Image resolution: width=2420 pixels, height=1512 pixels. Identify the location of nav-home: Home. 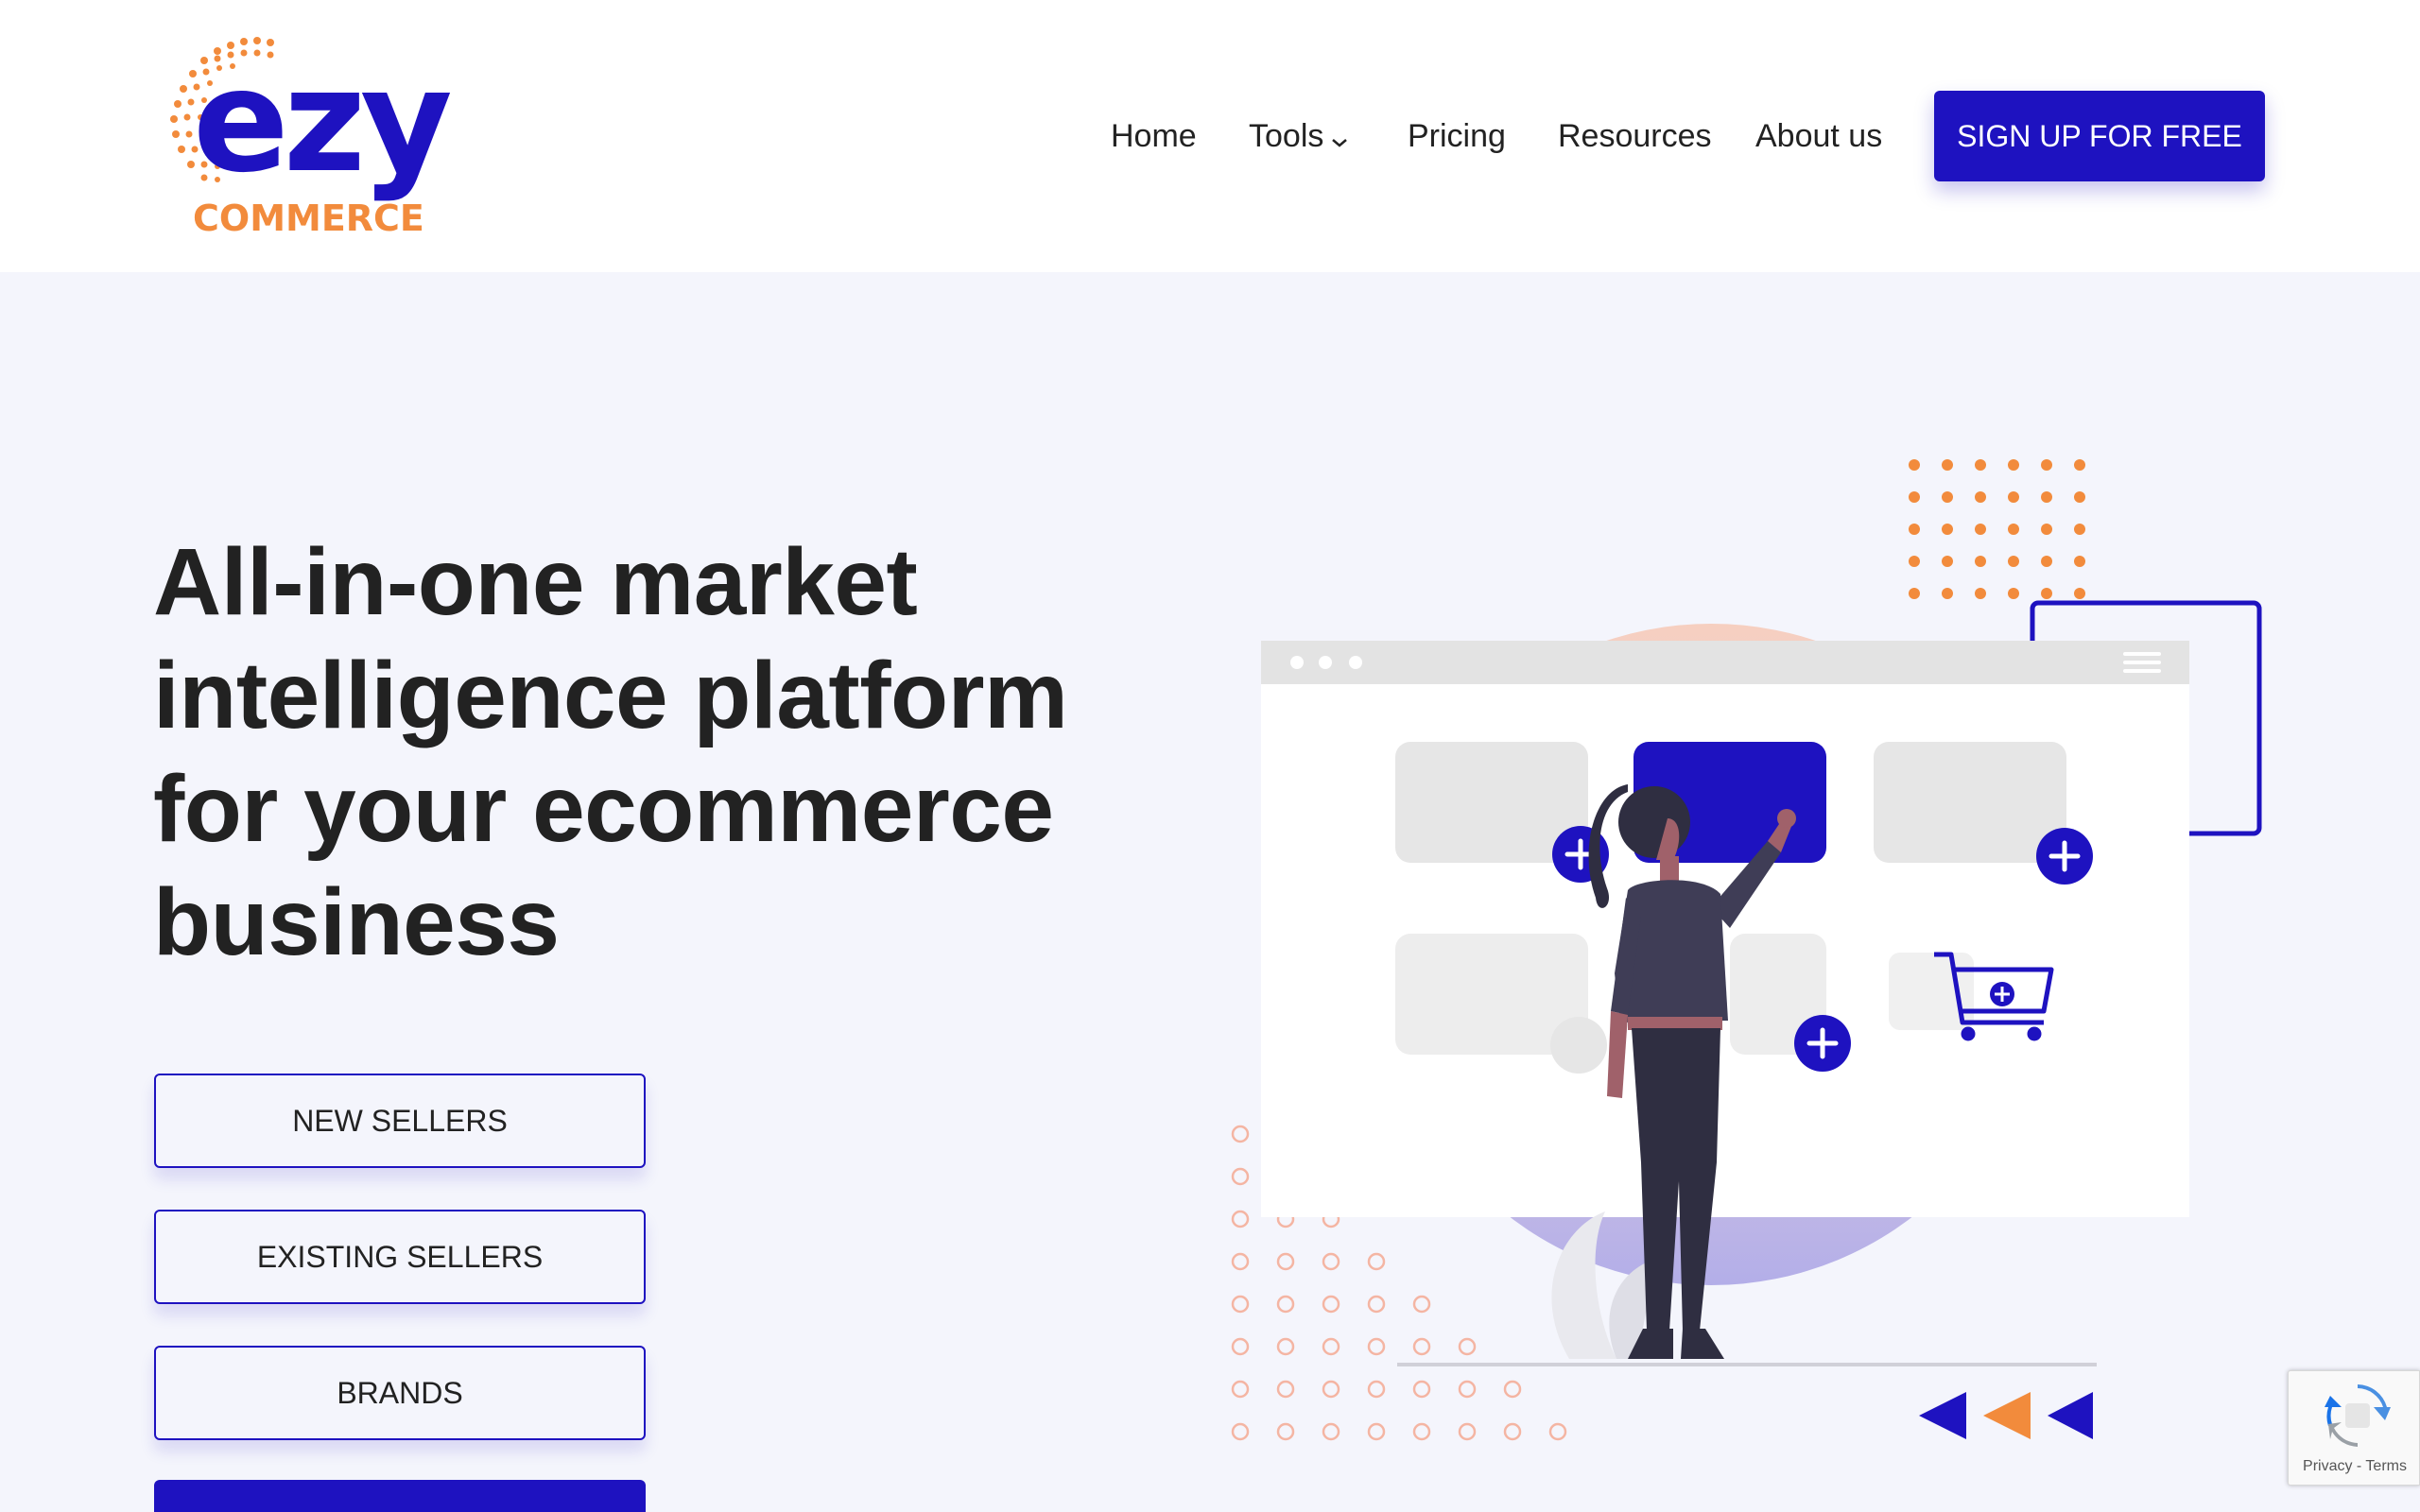
(1154, 136).